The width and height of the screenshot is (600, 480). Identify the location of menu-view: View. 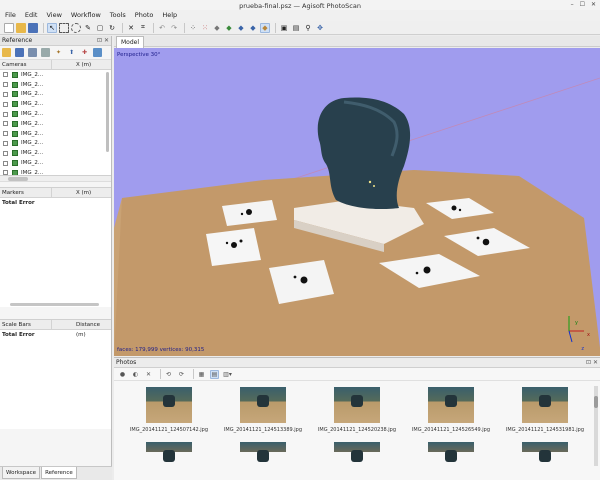
(53, 15).